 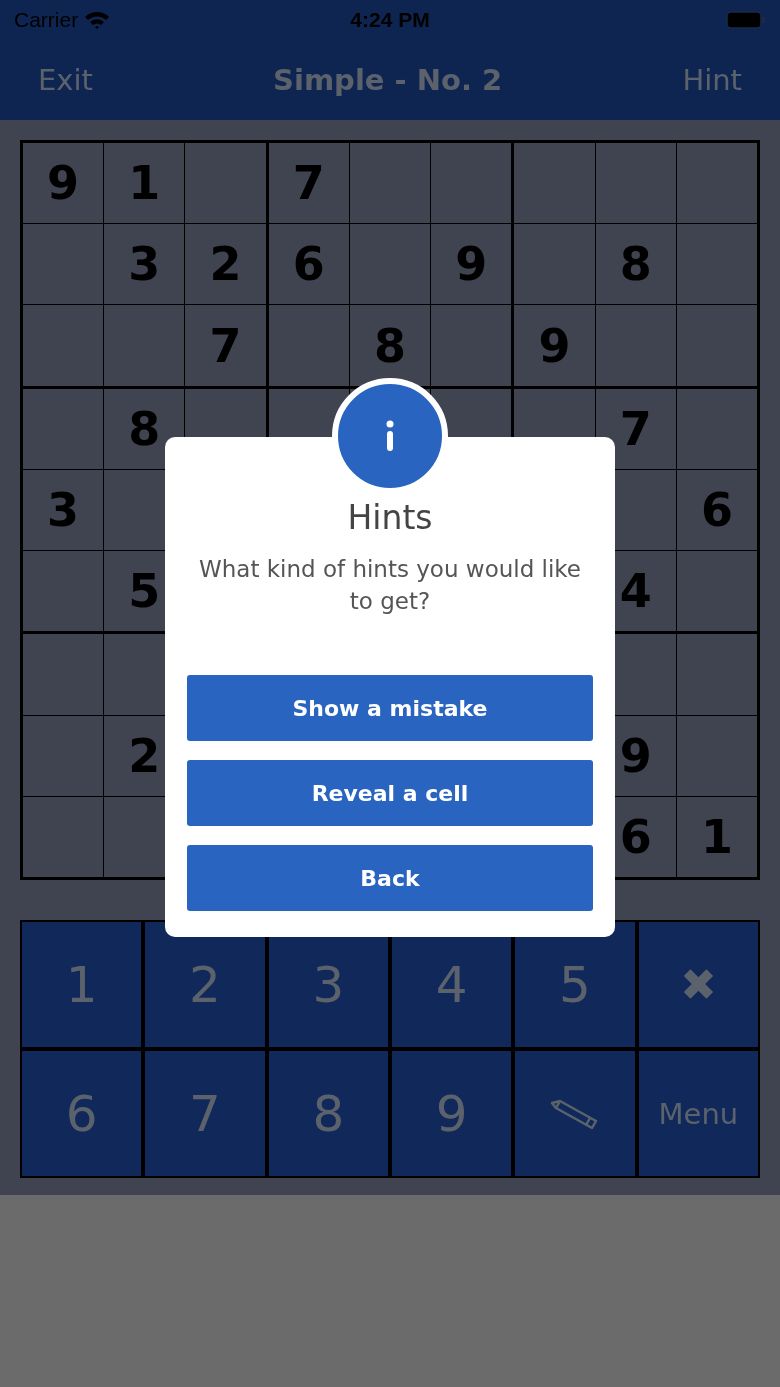 What do you see at coordinates (205, 984) in the screenshot?
I see `number-key: 2` at bounding box center [205, 984].